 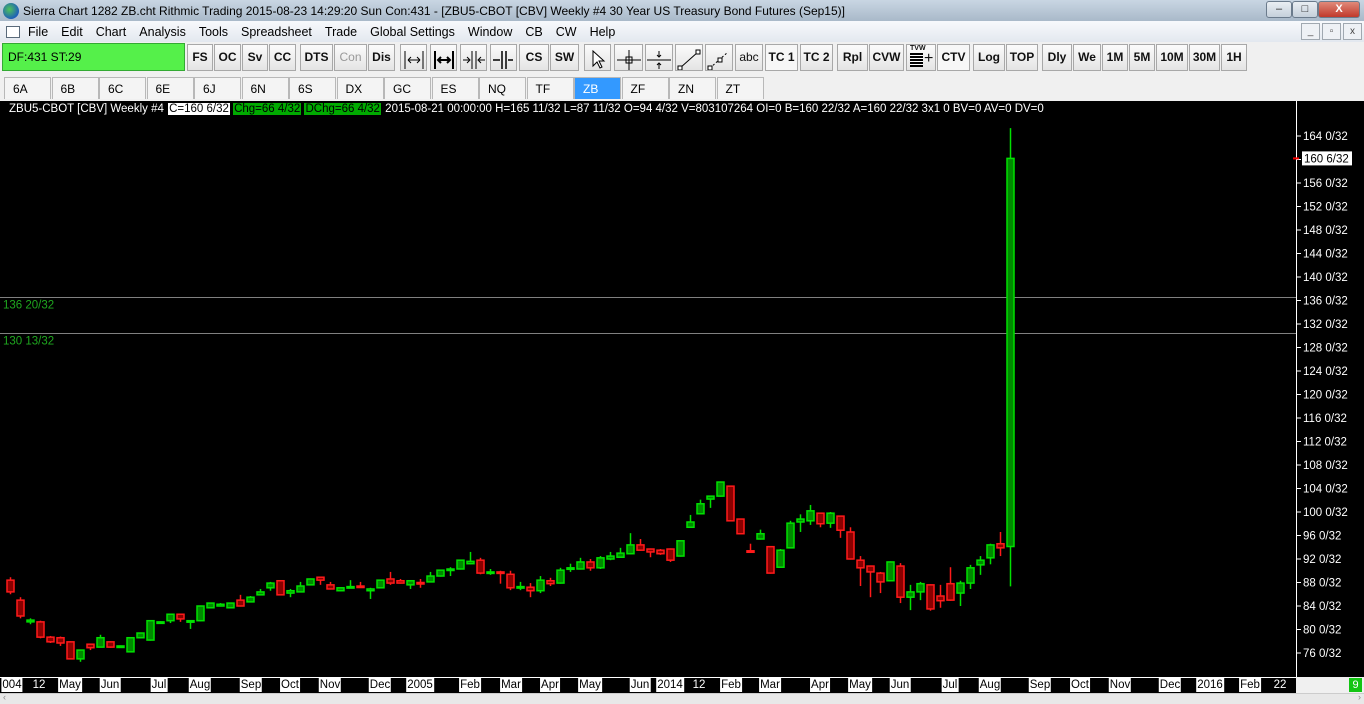 What do you see at coordinates (443, 57) in the screenshot?
I see `spacing-right-tool-button` at bounding box center [443, 57].